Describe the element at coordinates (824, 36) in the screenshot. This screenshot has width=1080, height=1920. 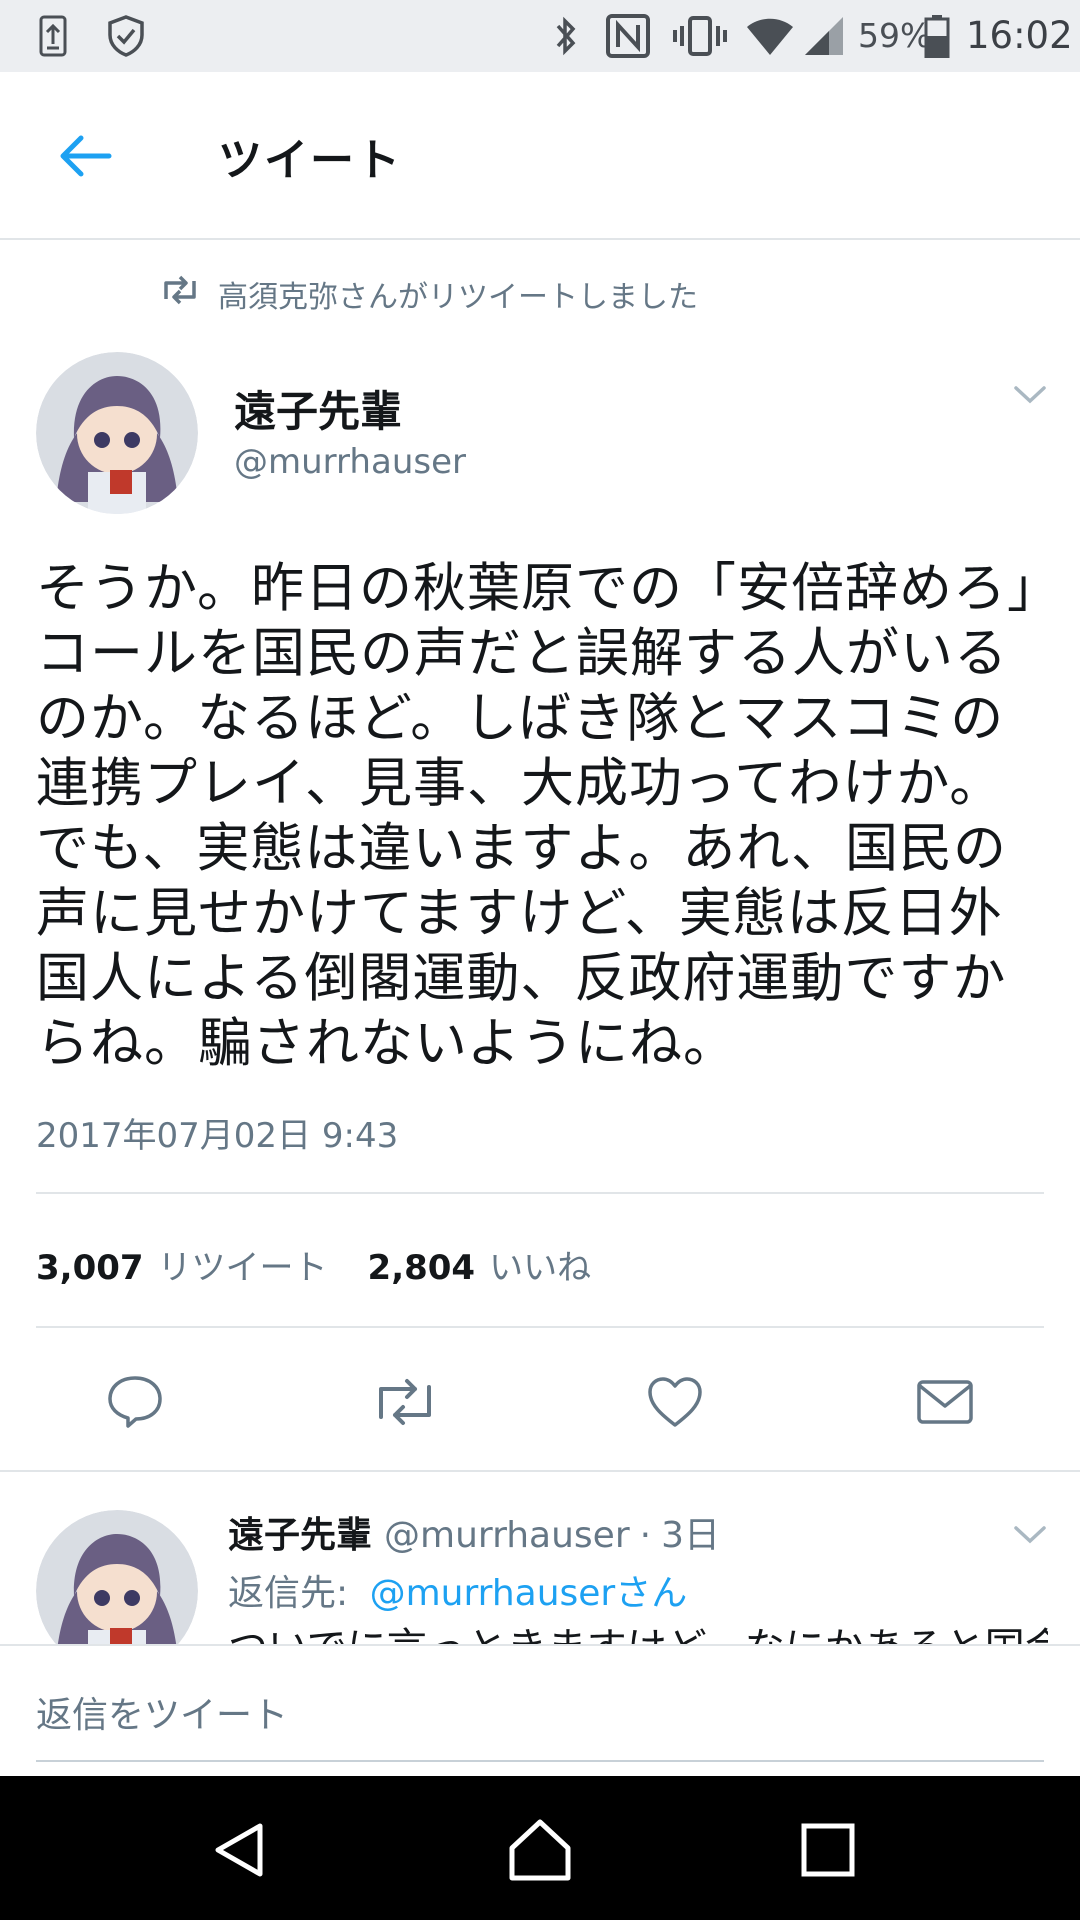
I see `signal-icon` at that location.